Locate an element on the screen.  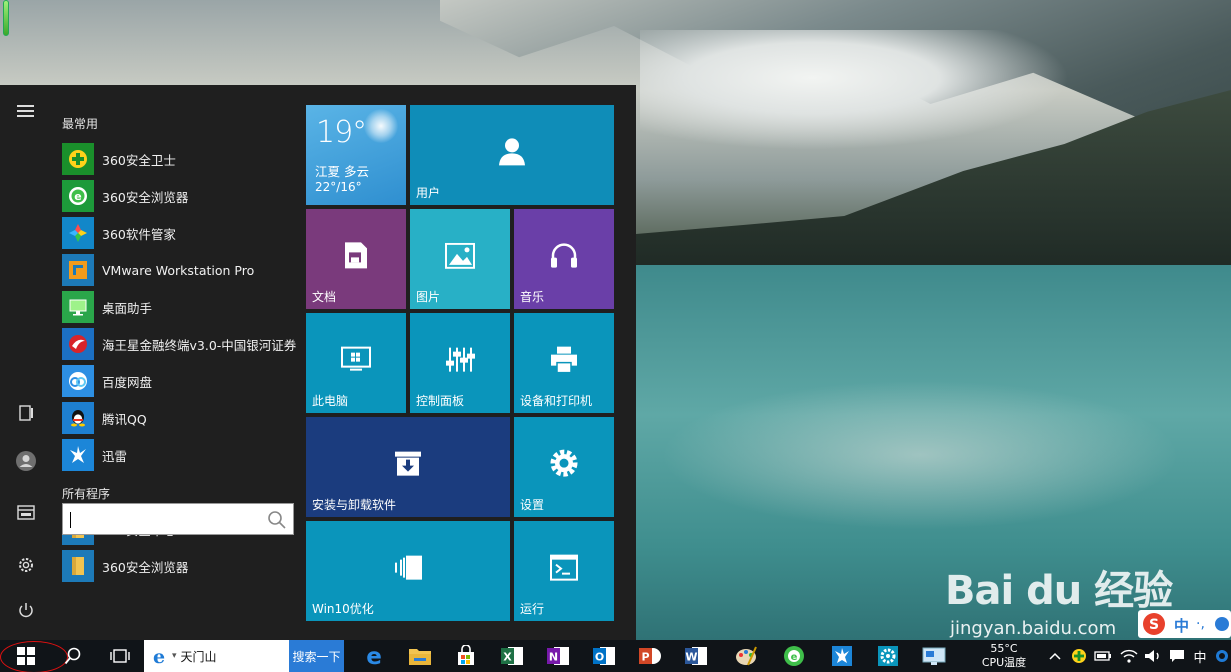
picture-icon is located at coordinates (460, 255).